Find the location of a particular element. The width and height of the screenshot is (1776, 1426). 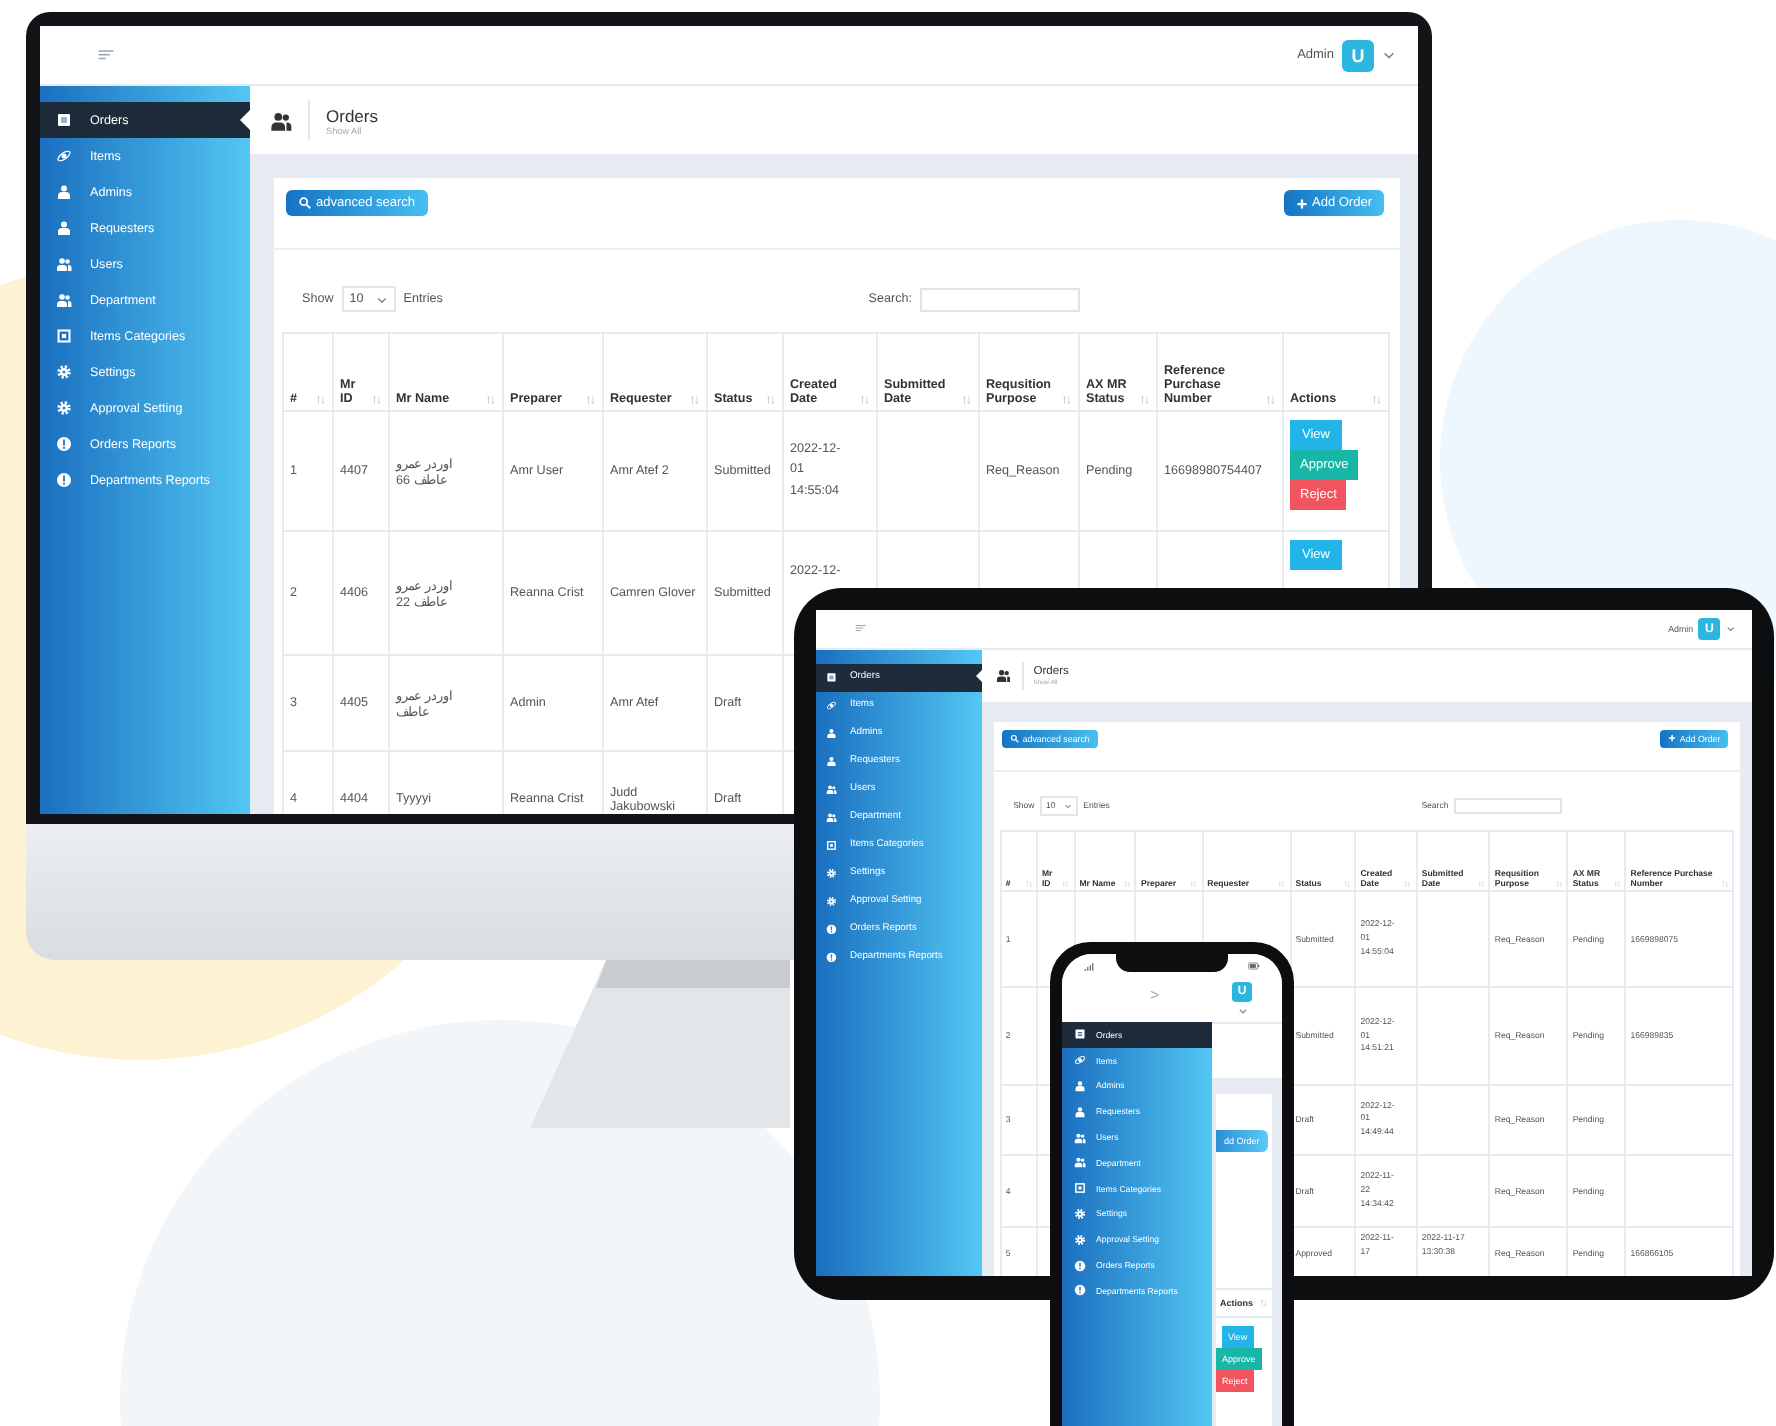

phone-notch is located at coordinates (1172, 963).